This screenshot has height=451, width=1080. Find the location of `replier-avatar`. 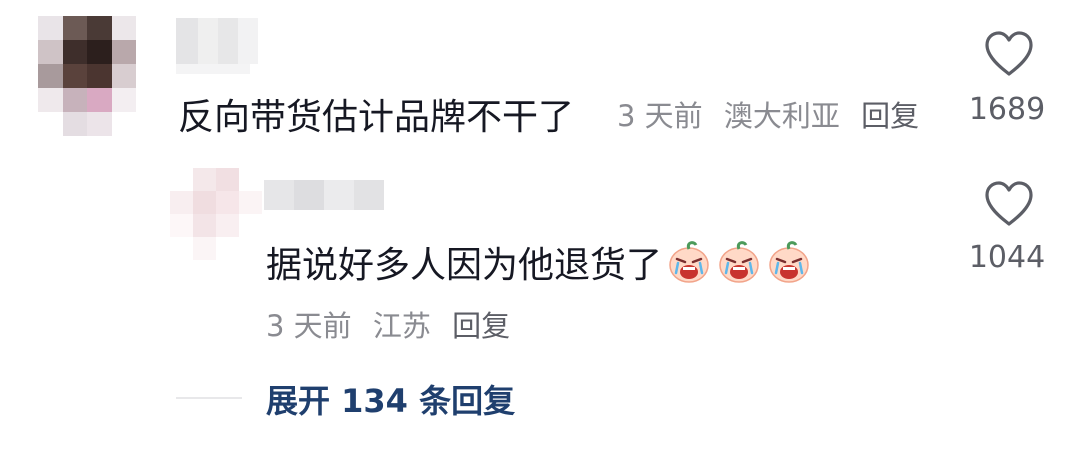

replier-avatar is located at coordinates (216, 214).